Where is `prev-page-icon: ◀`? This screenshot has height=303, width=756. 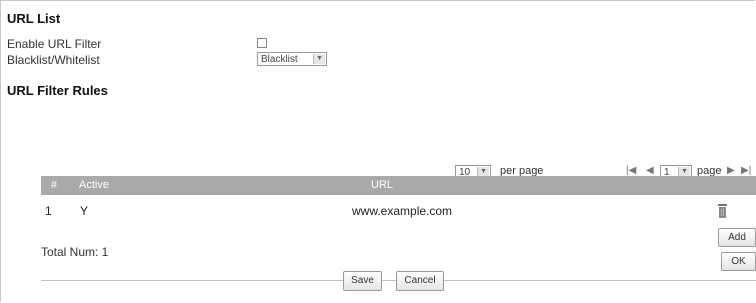 prev-page-icon: ◀ is located at coordinates (650, 170).